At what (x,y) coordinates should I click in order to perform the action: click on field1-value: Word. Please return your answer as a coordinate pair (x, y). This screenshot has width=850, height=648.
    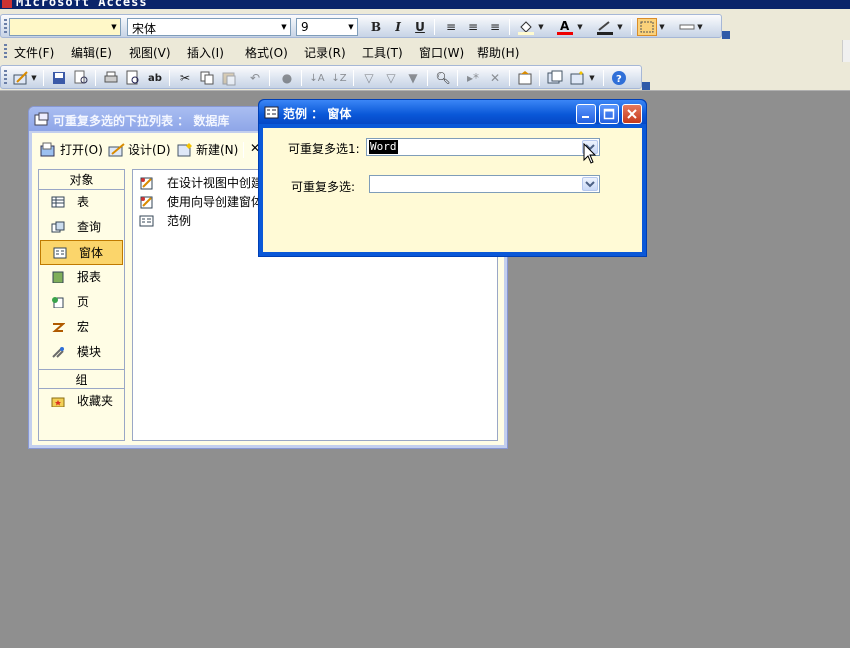
    Looking at the image, I should click on (383, 147).